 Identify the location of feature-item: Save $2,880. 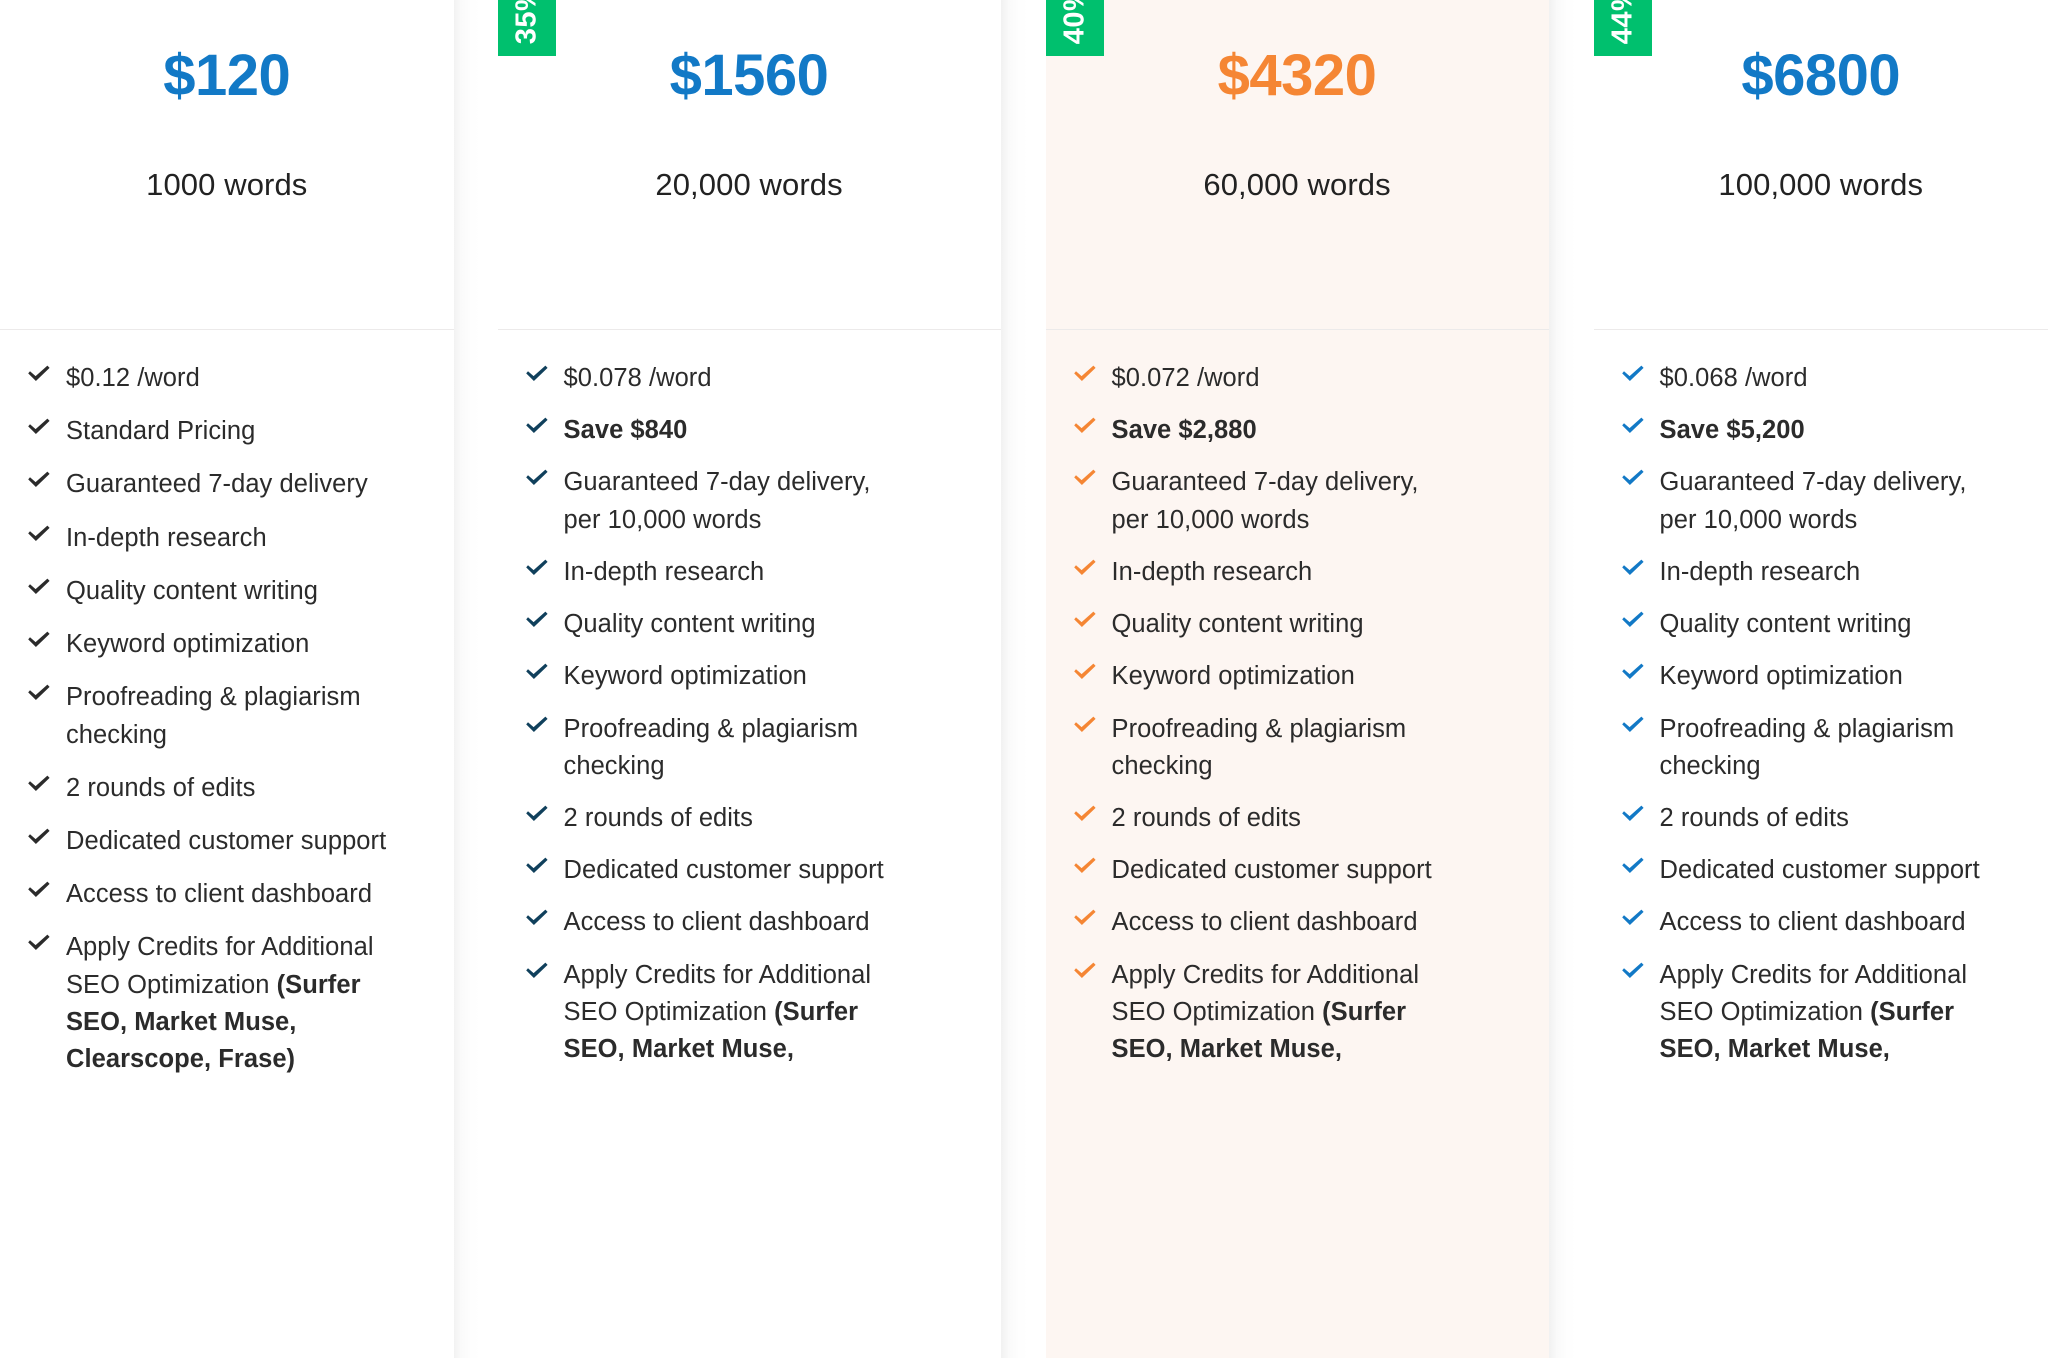
(1298, 430).